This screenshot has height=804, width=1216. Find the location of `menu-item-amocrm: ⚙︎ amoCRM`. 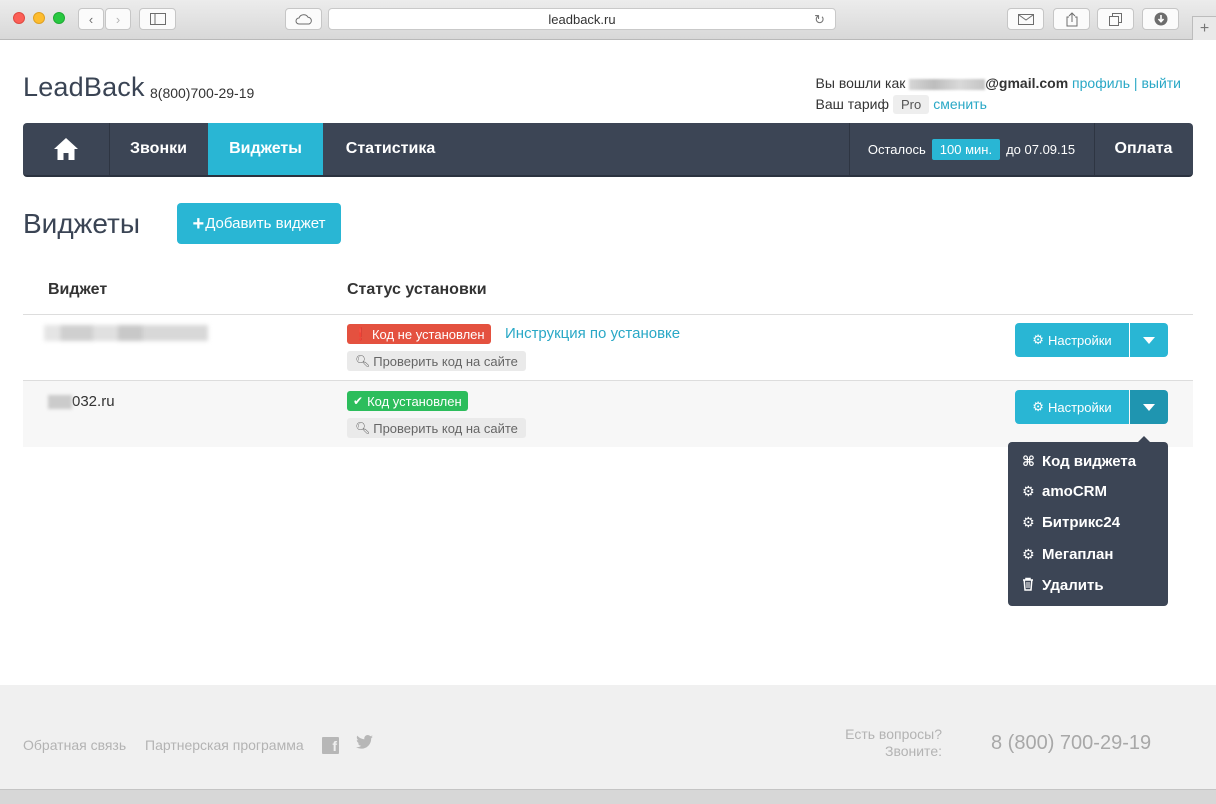

menu-item-amocrm: ⚙︎ amoCRM is located at coordinates (1064, 491).